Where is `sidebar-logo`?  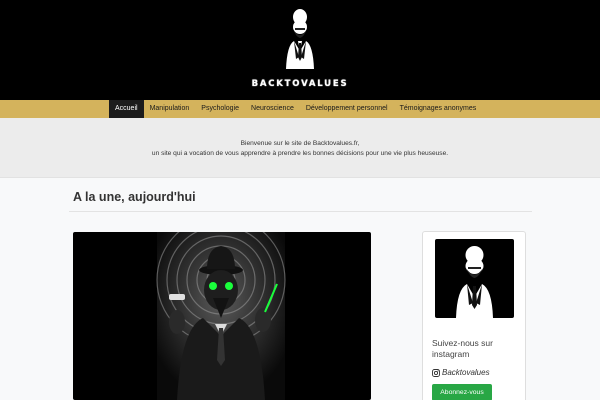 sidebar-logo is located at coordinates (474, 278).